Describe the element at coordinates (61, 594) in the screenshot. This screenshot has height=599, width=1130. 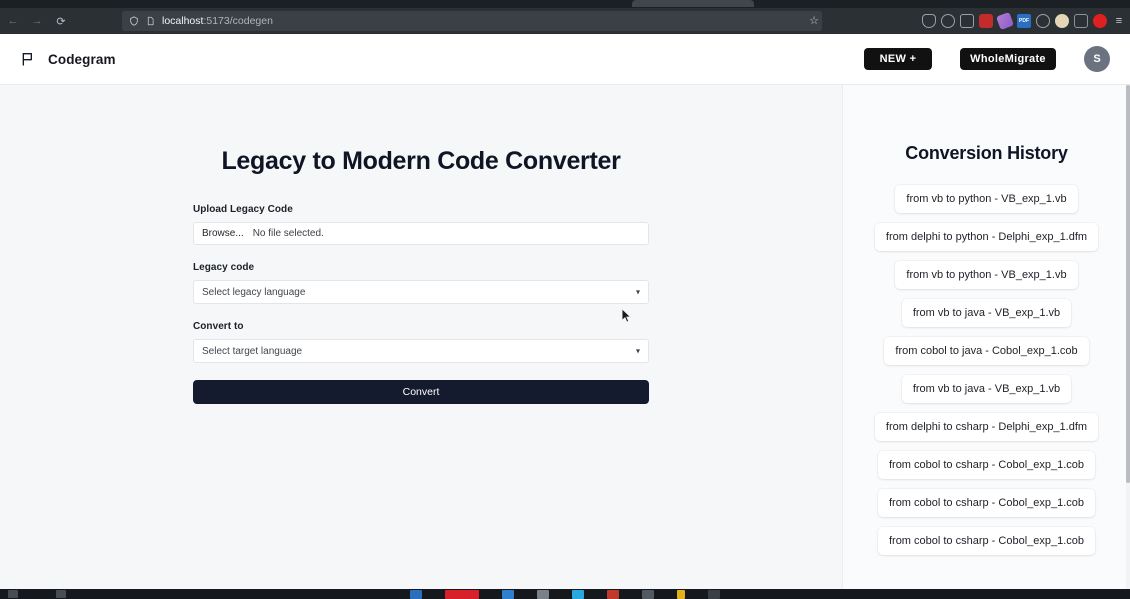
I see `taskbar-pinned-icon` at that location.